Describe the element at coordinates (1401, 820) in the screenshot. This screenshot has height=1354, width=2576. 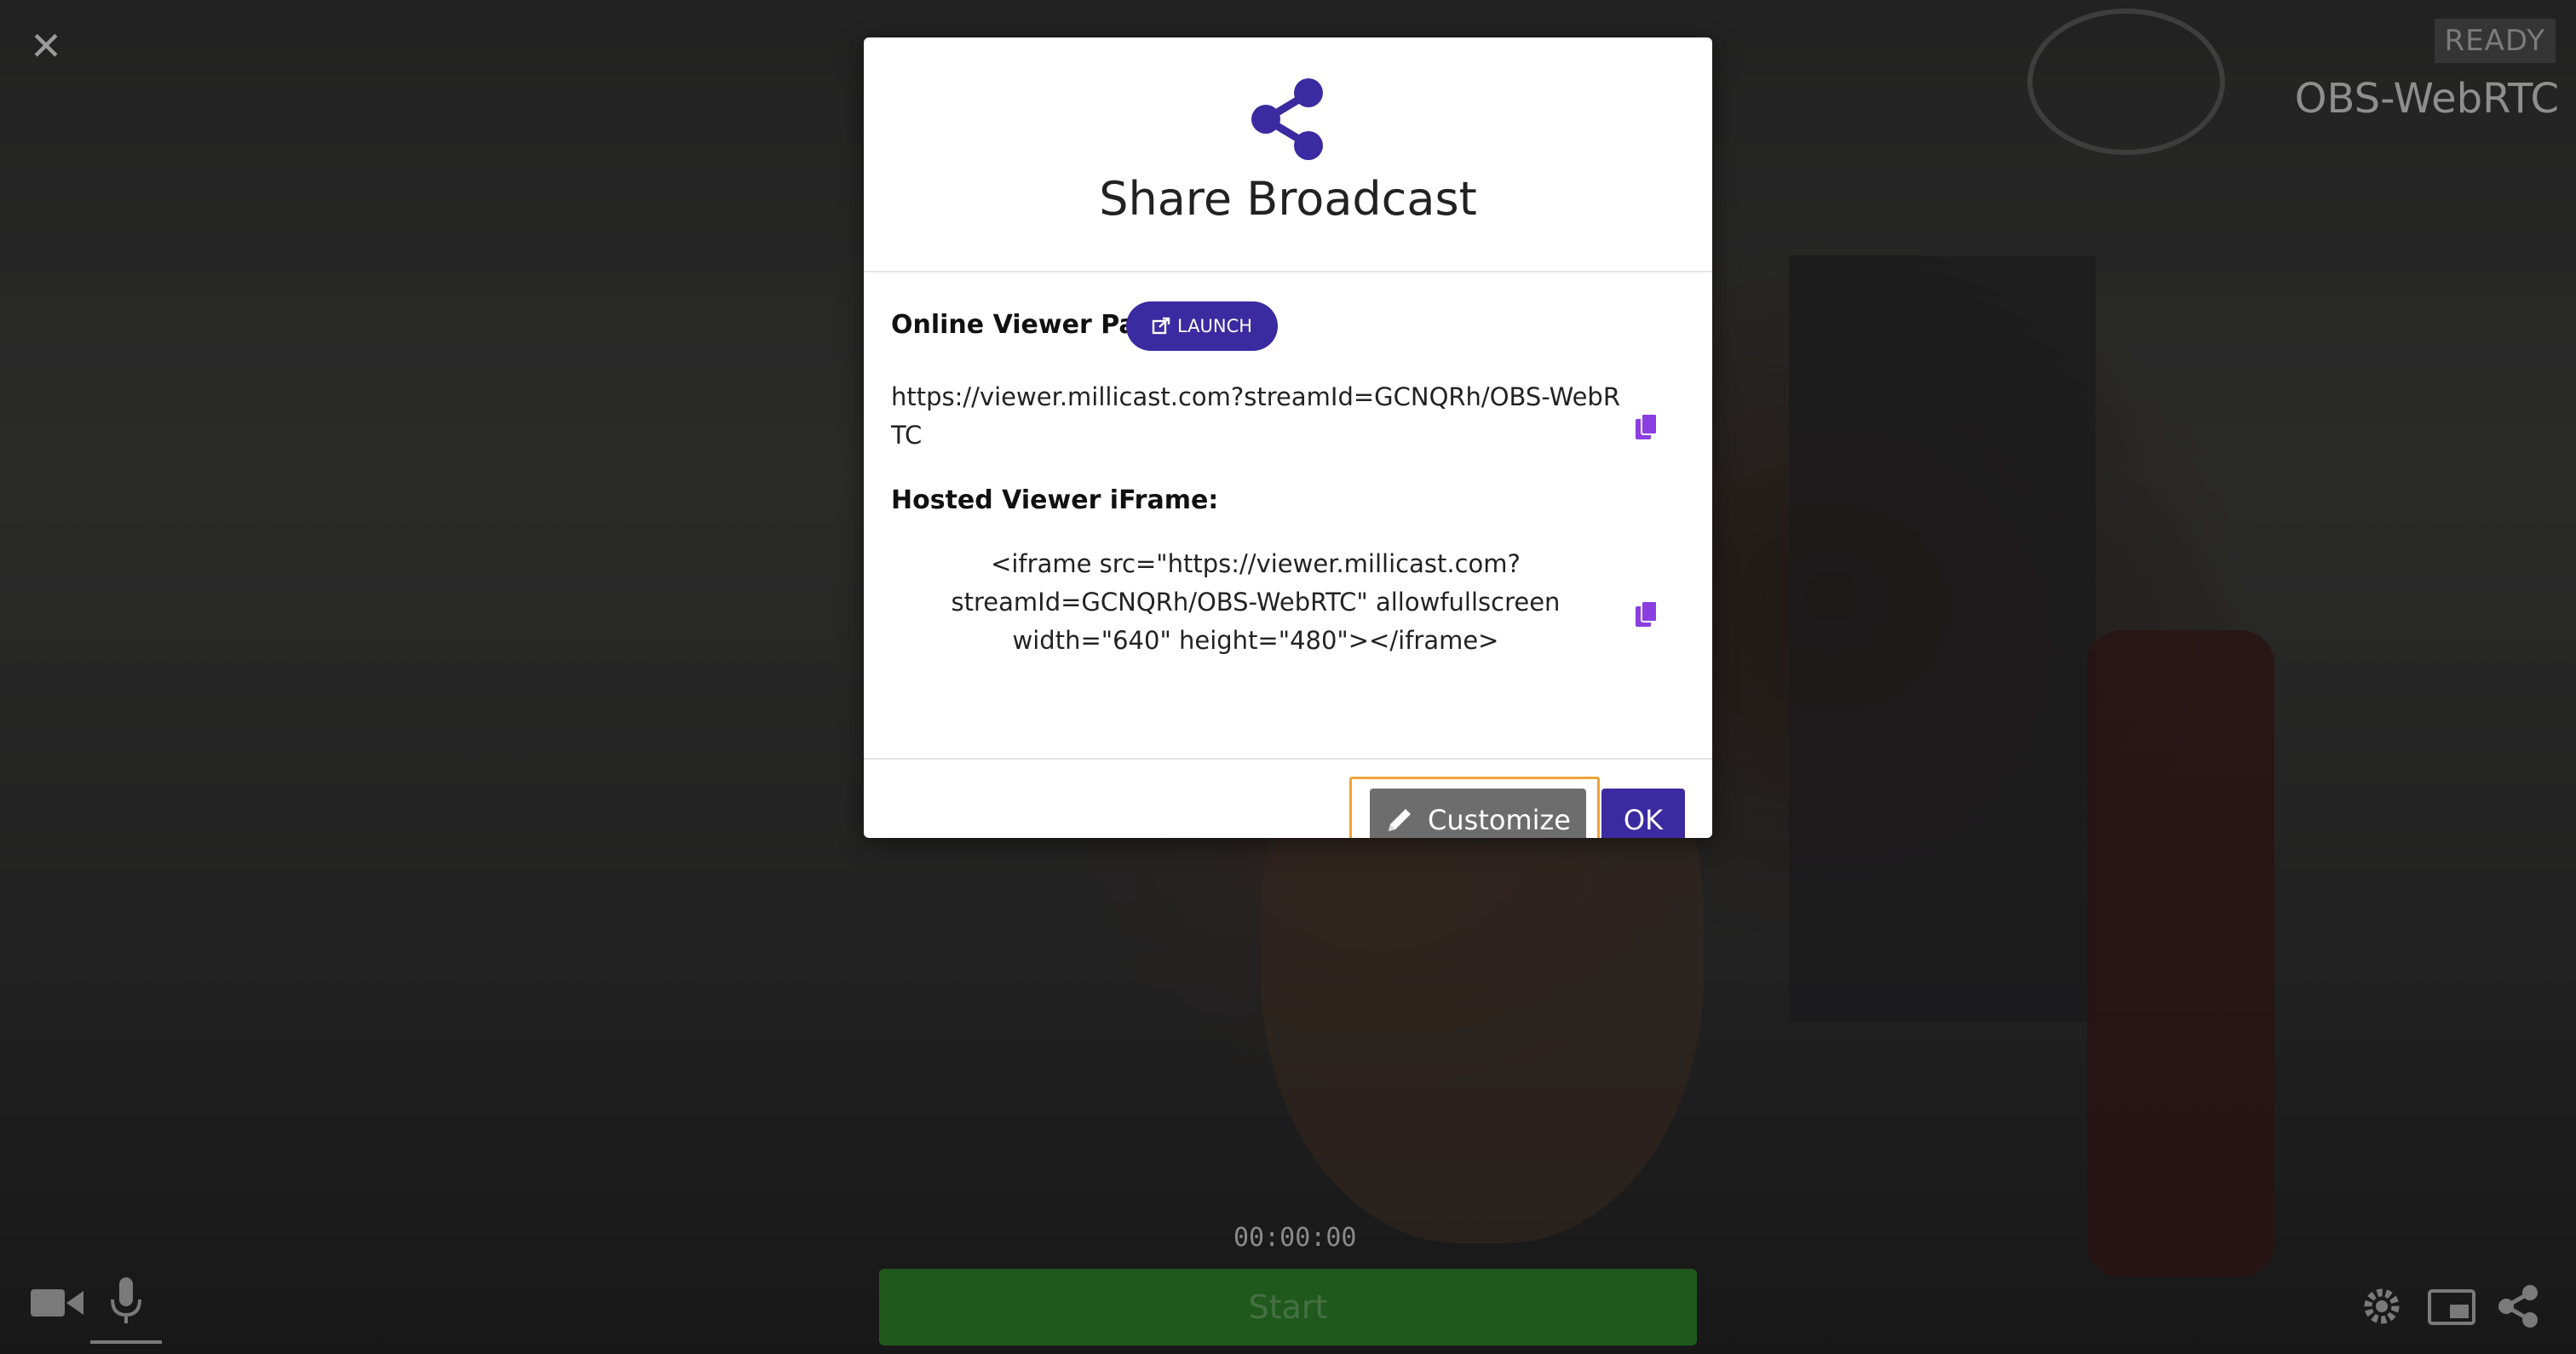
I see `pencil-icon` at that location.